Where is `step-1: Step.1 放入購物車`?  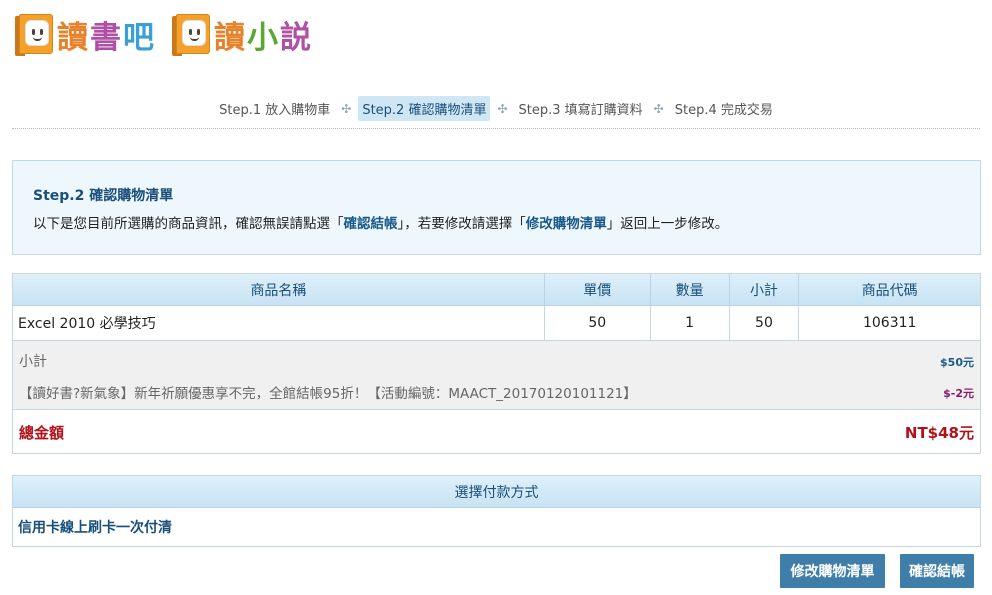 step-1: Step.1 放入購物車 is located at coordinates (275, 110).